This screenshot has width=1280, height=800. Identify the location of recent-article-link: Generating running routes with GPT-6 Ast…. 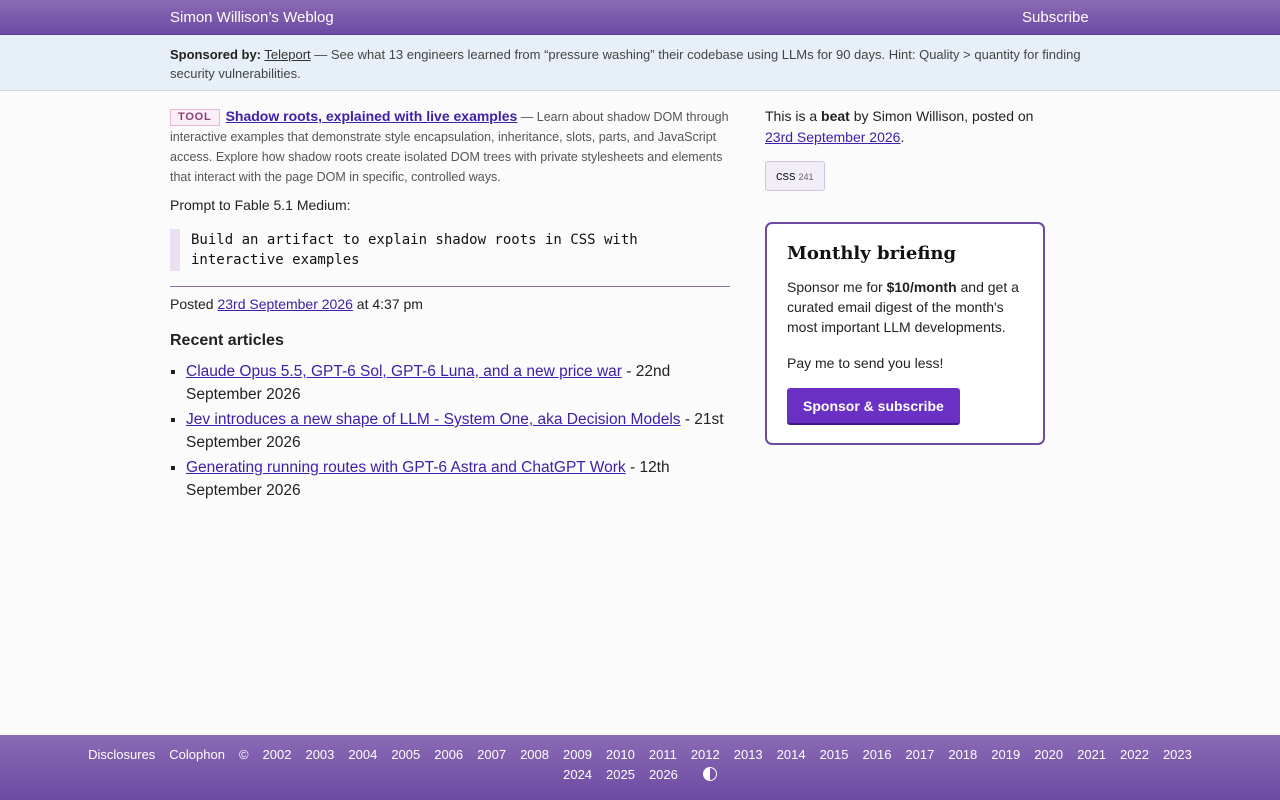
(406, 467).